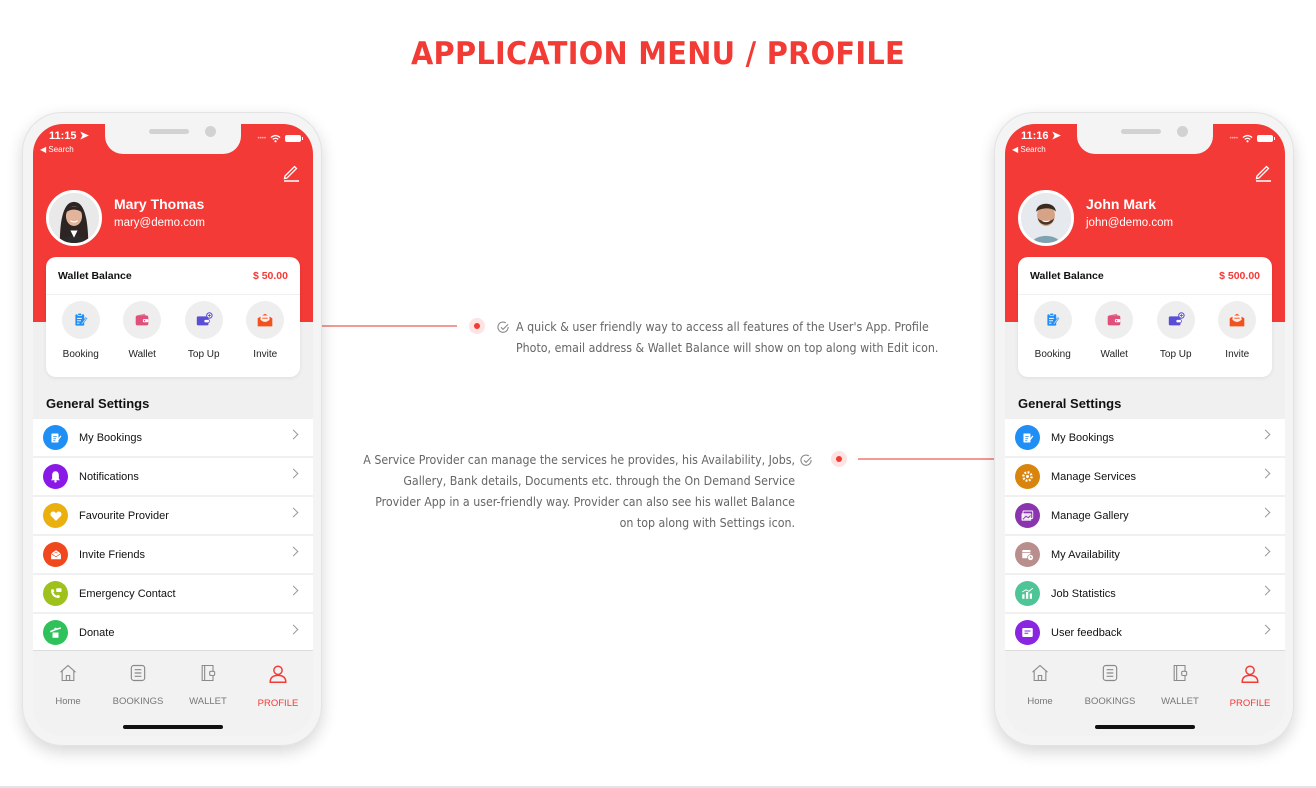 Image resolution: width=1316 pixels, height=788 pixels. Describe the element at coordinates (1175, 320) in the screenshot. I see `wallet-add-icon` at that location.